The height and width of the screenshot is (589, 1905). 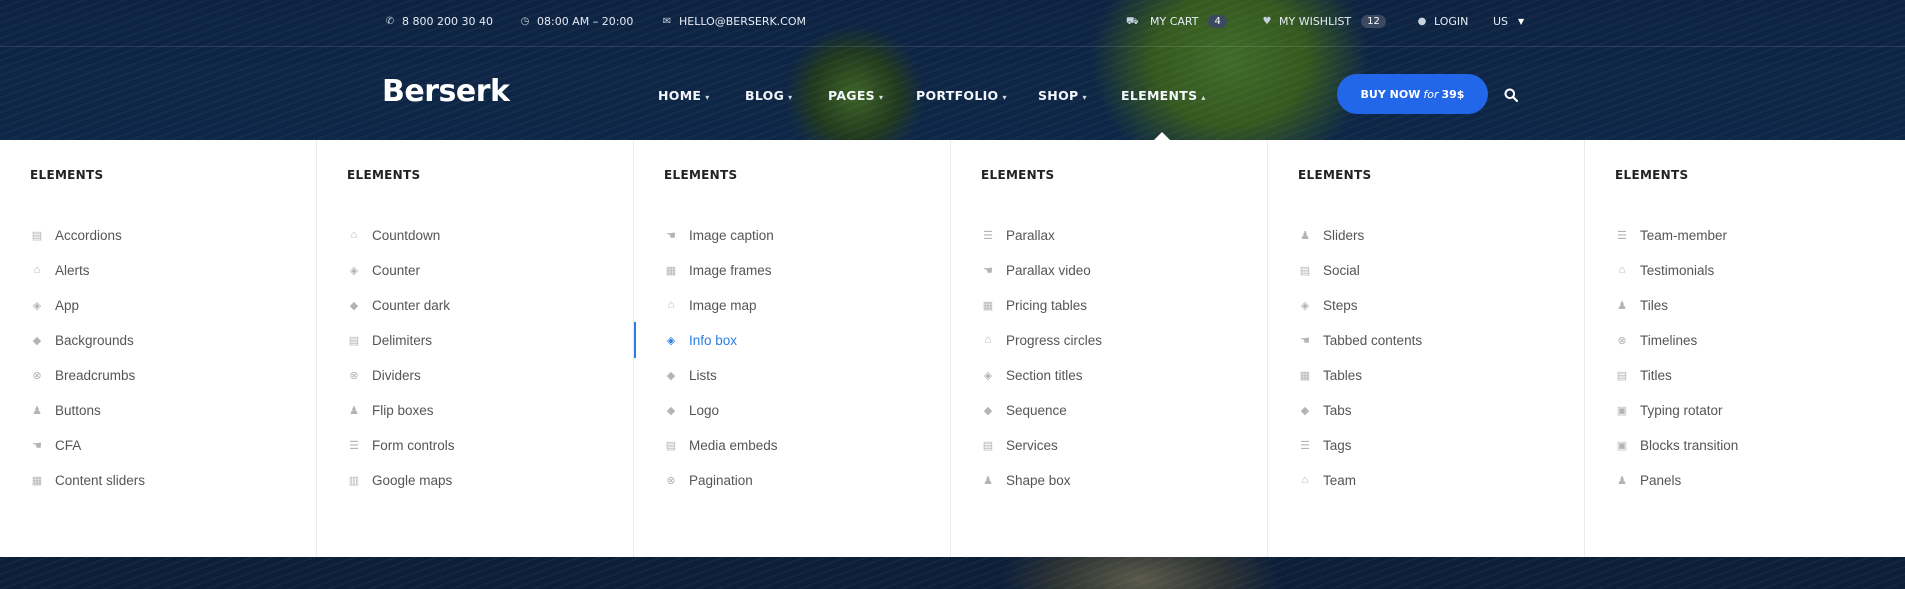 What do you see at coordinates (54, 305) in the screenshot?
I see `menu-item: ◈ App` at bounding box center [54, 305].